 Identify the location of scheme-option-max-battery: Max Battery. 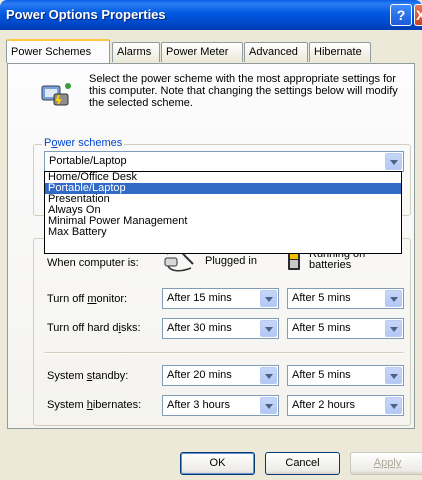
(223, 232).